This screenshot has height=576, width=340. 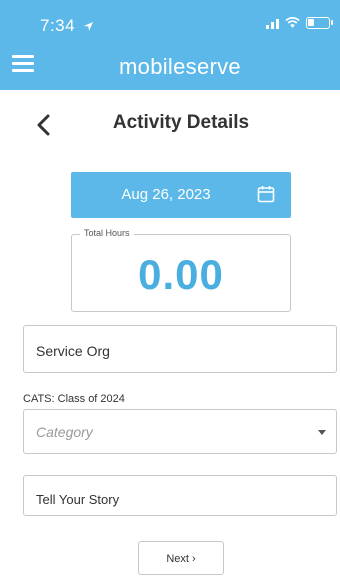 What do you see at coordinates (78, 499) in the screenshot?
I see `story-placeholder: Tell Your Story` at bounding box center [78, 499].